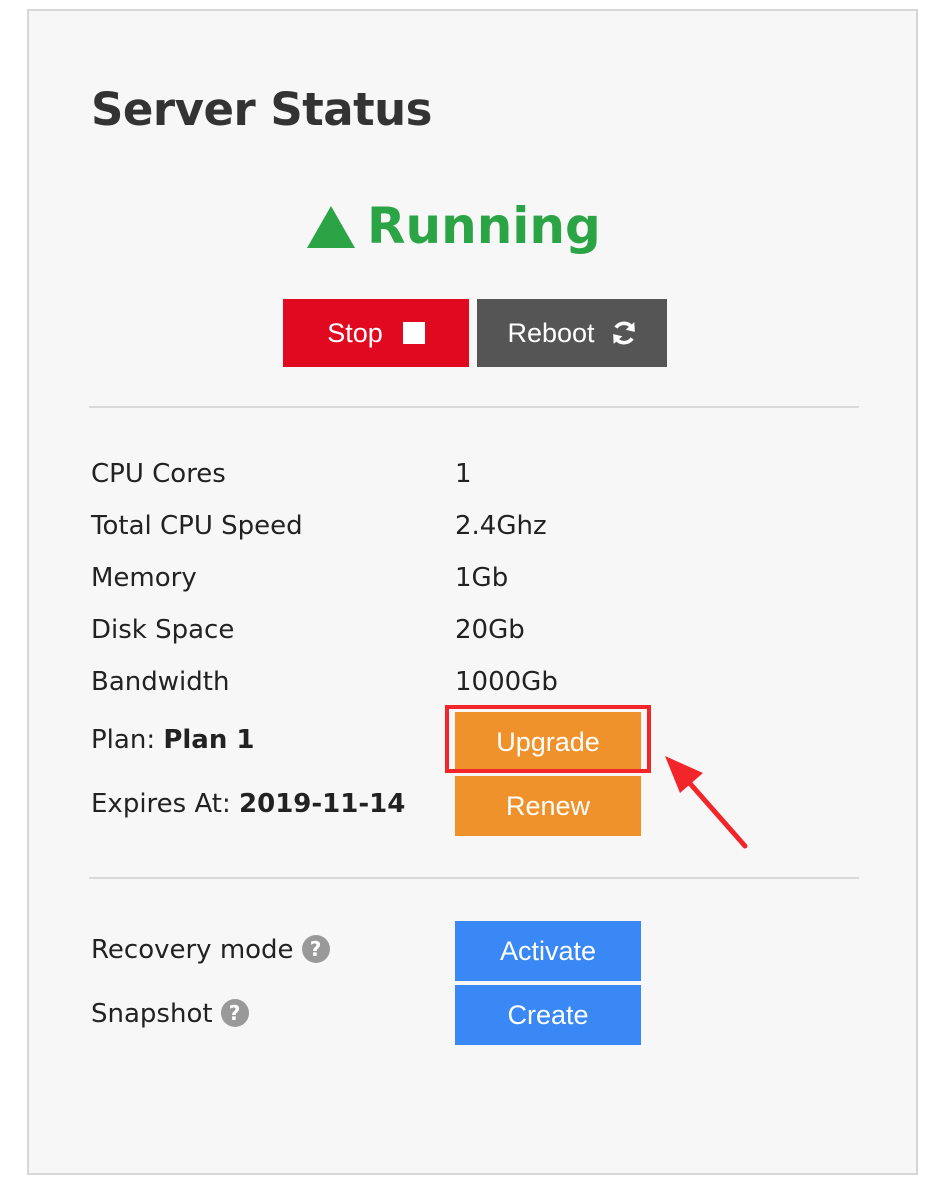 This screenshot has width=932, height=1192. I want to click on refresh-icon, so click(623, 333).